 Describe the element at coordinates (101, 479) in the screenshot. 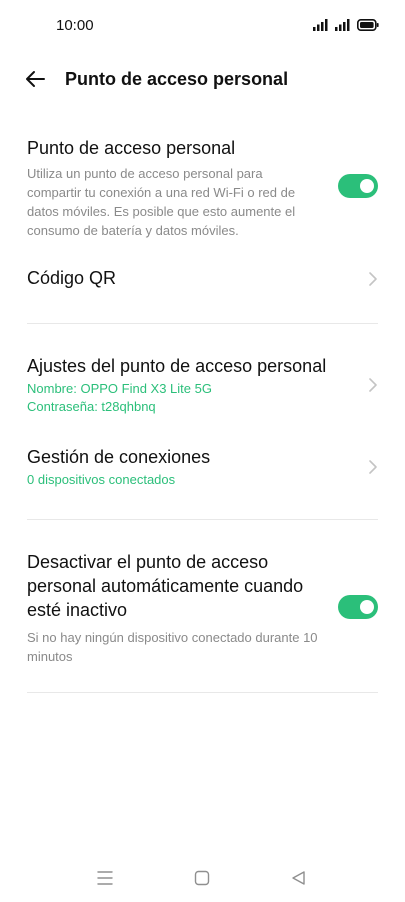

I see `connected-devices-count: 0 dispositivos conectados` at that location.